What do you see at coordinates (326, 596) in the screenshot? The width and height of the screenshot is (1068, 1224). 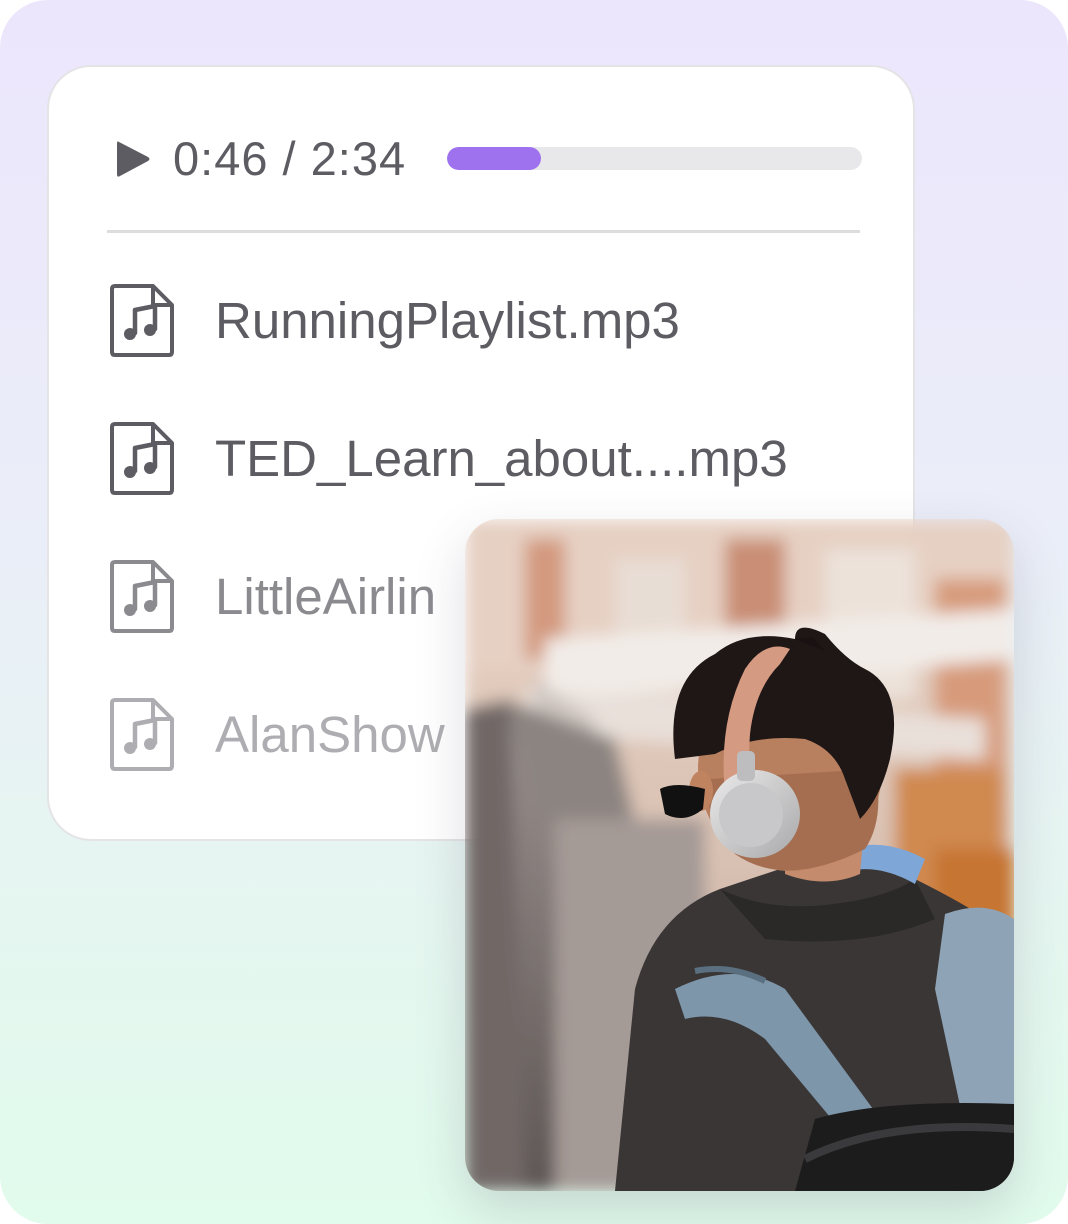 I see `file-name: LittleAirlin` at bounding box center [326, 596].